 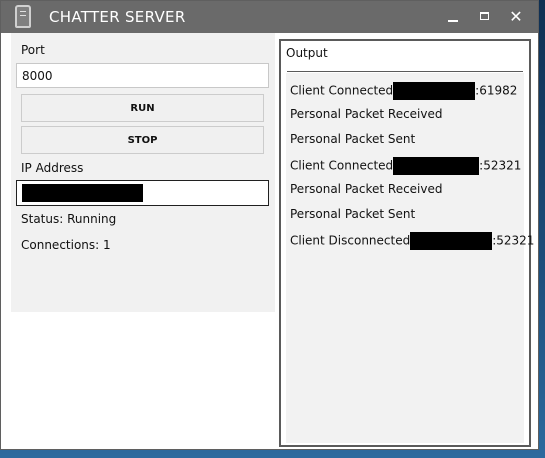 What do you see at coordinates (66, 245) in the screenshot?
I see `connection-count: Connections: 1` at bounding box center [66, 245].